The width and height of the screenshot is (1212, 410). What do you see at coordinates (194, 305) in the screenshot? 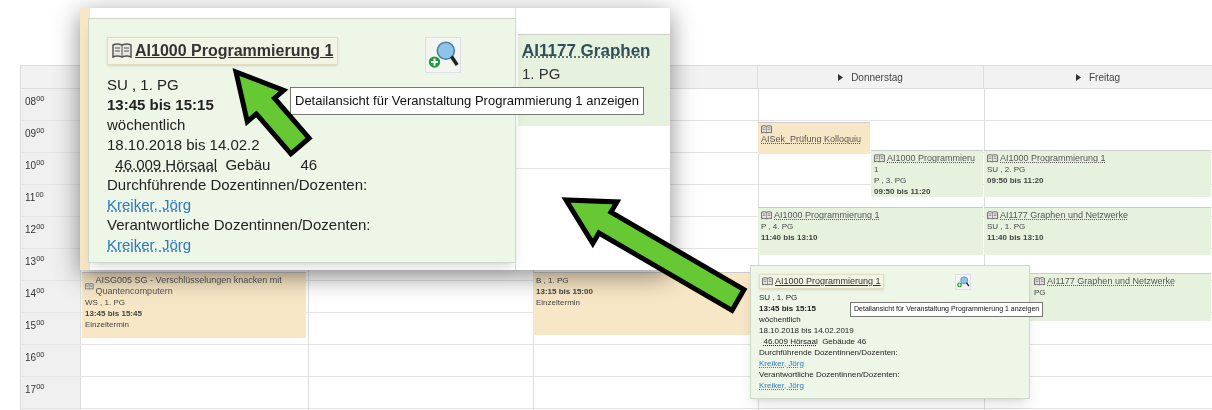
I see `calendar-event: AISG005 SG - Verschlüsselungen knacken mit Quantencomputern WS , 1. PG 13:45 bis 15:45 Einzeltermin` at bounding box center [194, 305].